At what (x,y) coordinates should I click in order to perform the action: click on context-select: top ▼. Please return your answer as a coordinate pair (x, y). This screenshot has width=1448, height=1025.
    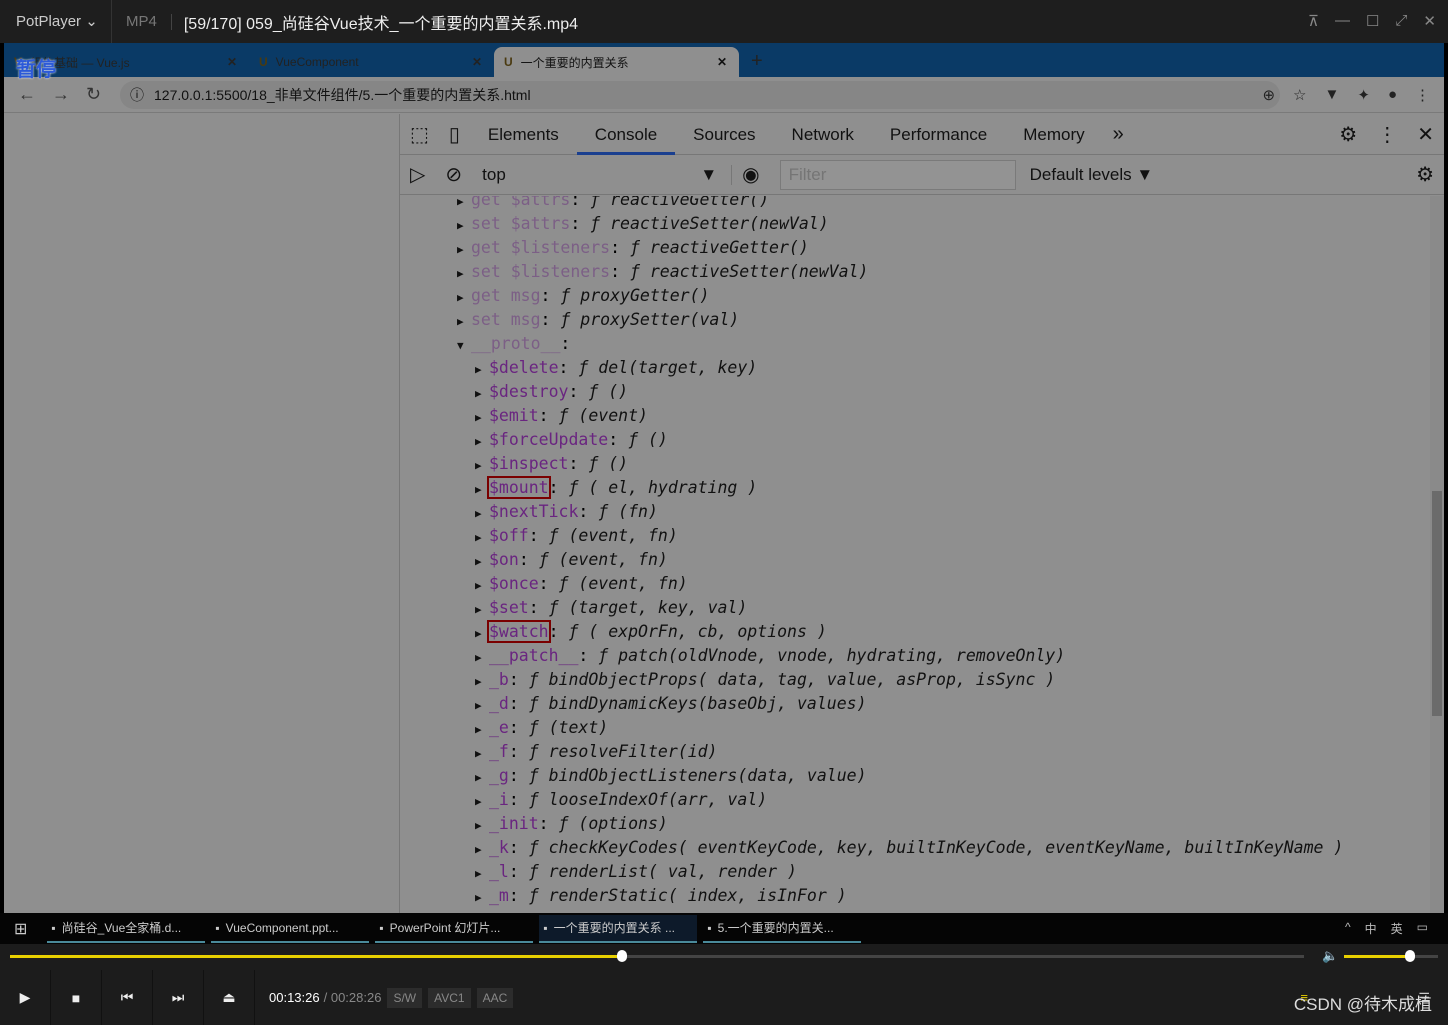
    Looking at the image, I should click on (602, 174).